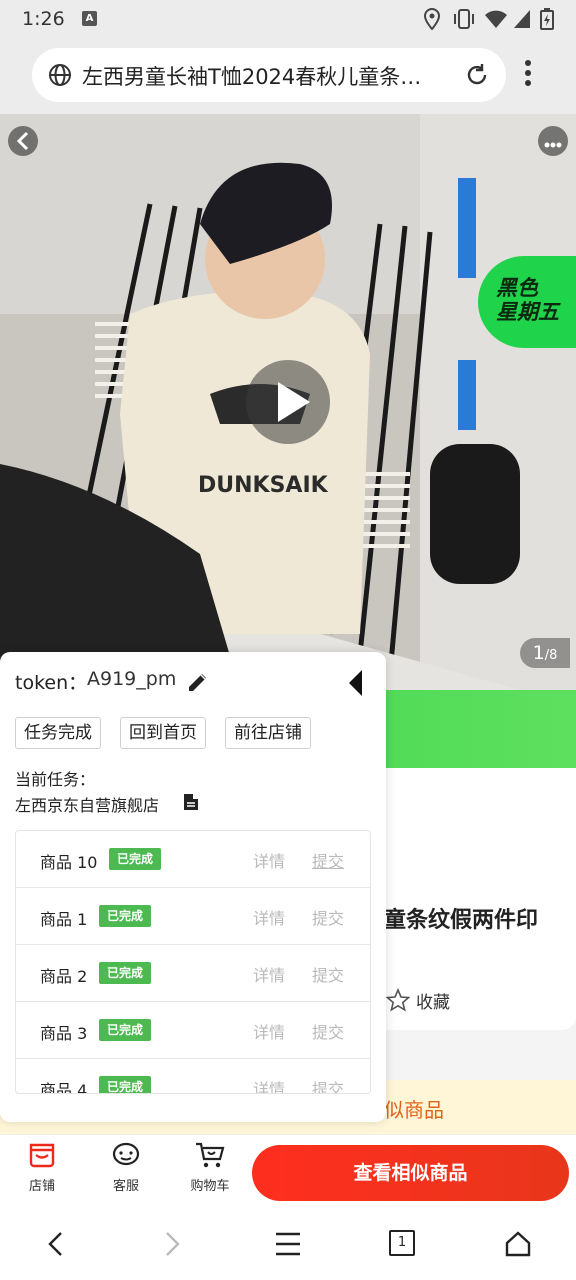  I want to click on play-icon, so click(294, 402).